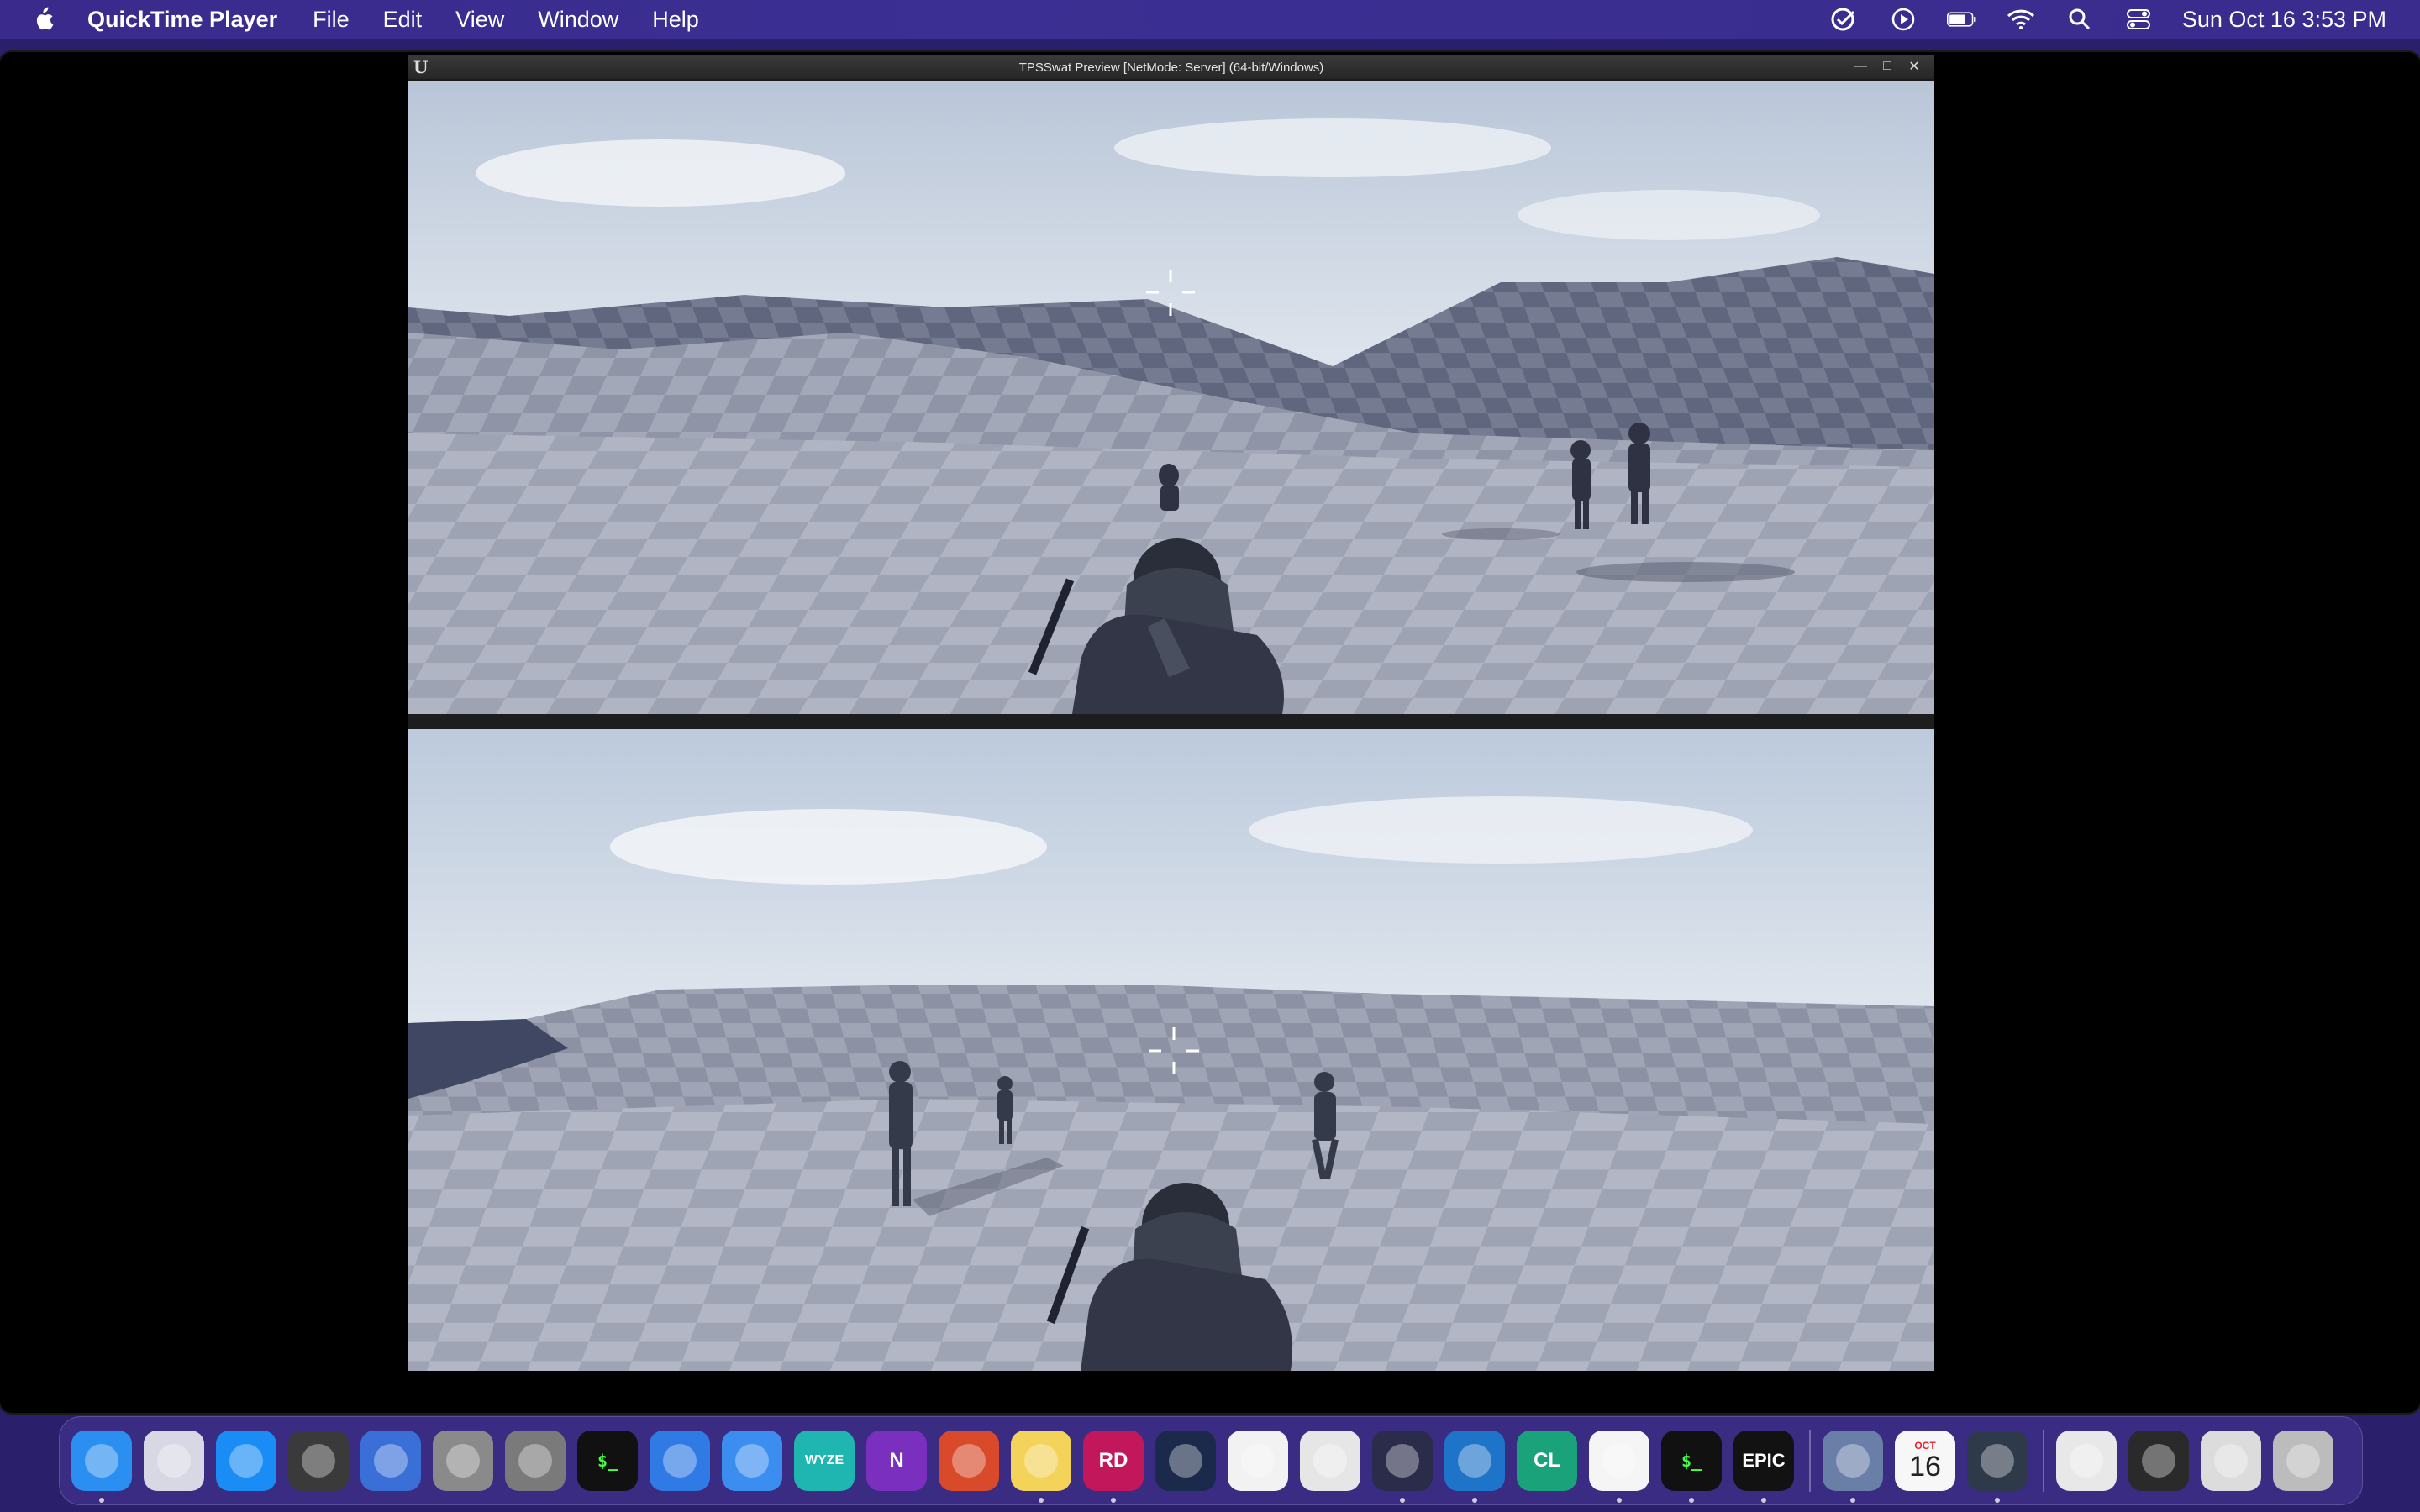 Image resolution: width=2420 pixels, height=1512 pixels. What do you see at coordinates (1962, 19) in the screenshot?
I see `battery-icon` at bounding box center [1962, 19].